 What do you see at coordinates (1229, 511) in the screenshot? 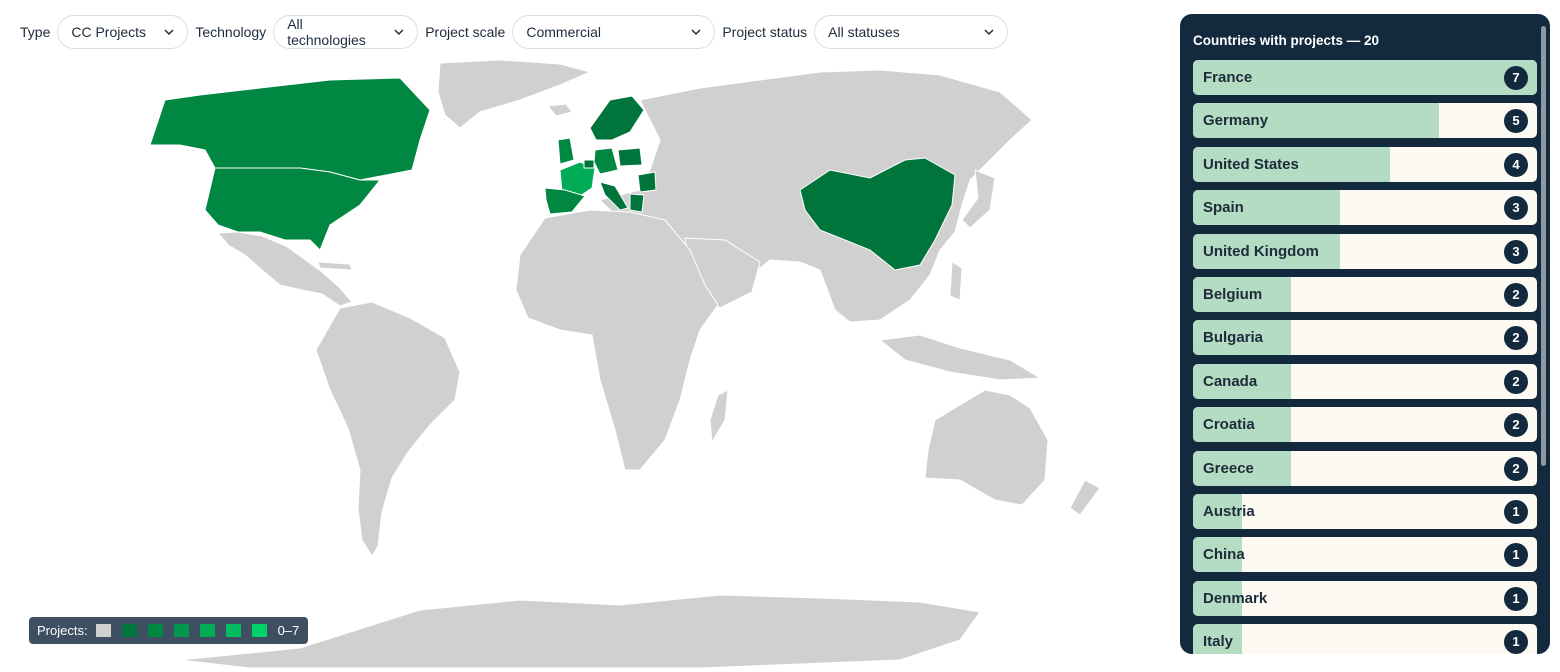
I see `country-name: Austria` at bounding box center [1229, 511].